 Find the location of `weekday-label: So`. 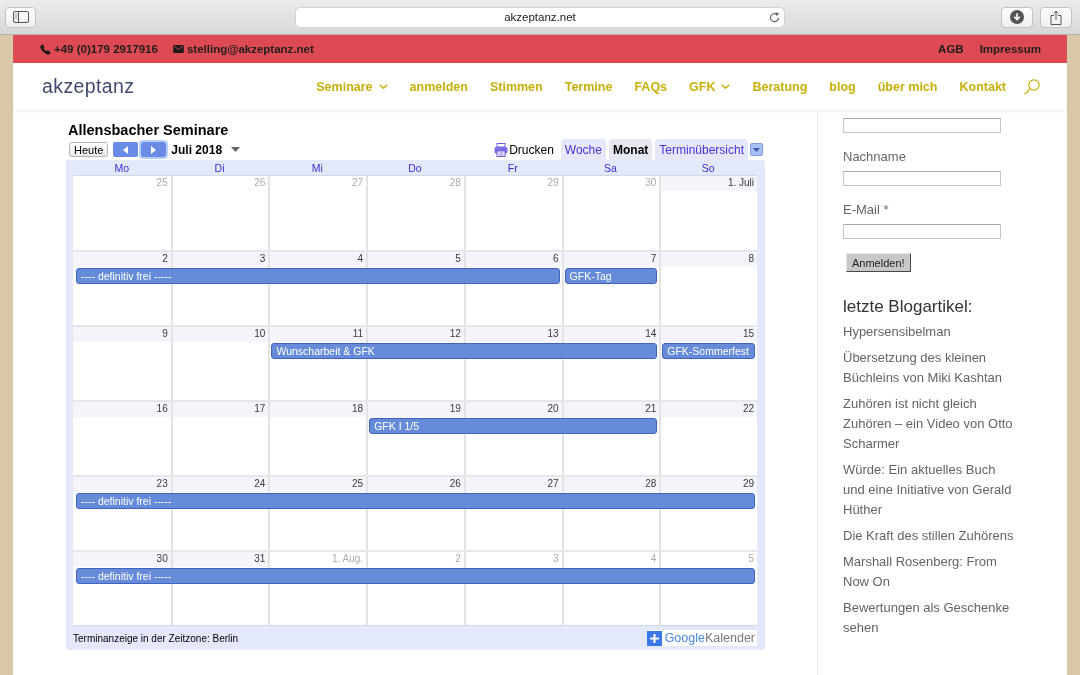

weekday-label: So is located at coordinates (708, 168).